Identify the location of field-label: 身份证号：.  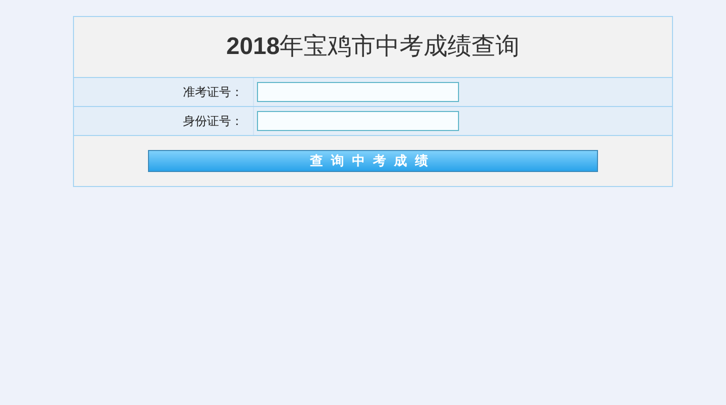
(213, 121).